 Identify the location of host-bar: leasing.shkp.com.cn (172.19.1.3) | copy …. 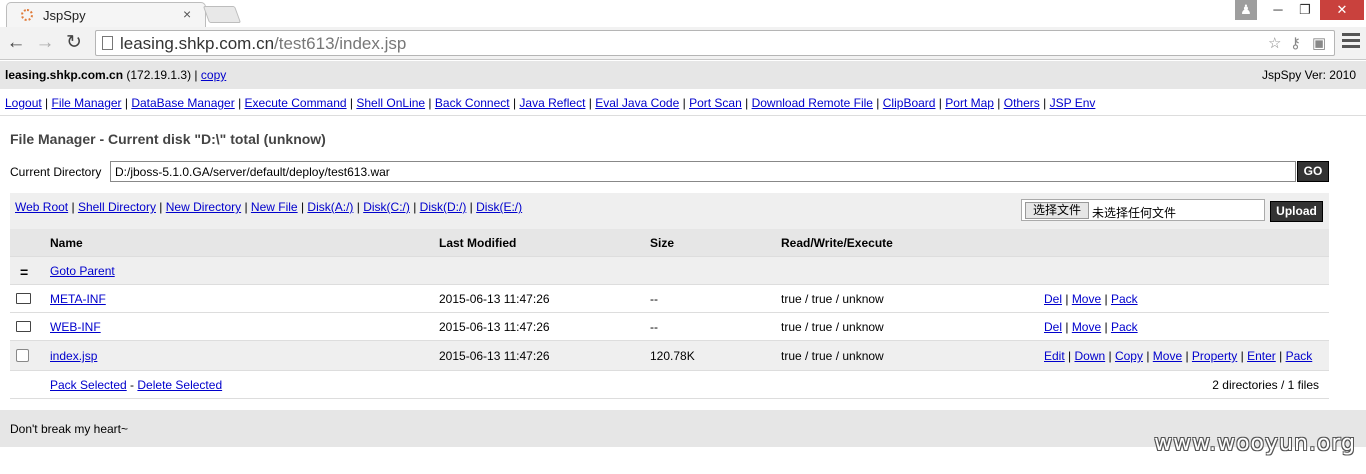
(683, 75).